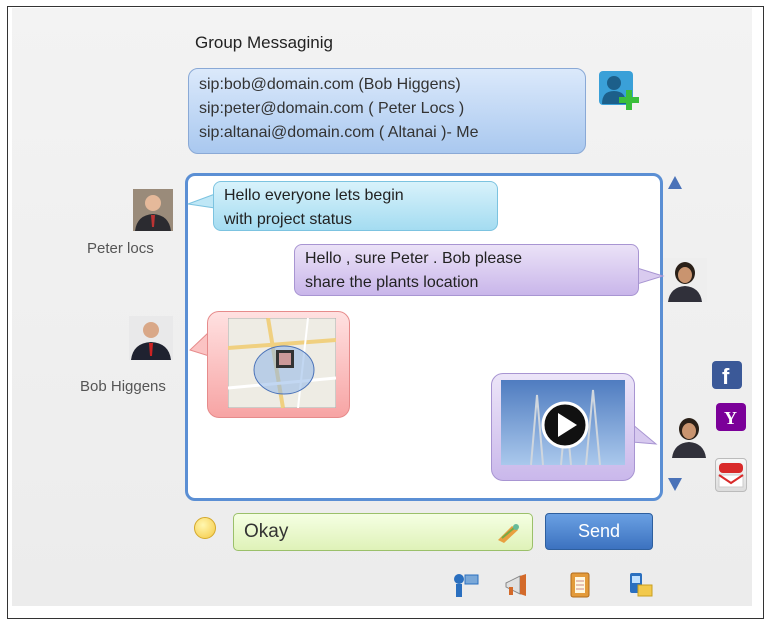 The width and height of the screenshot is (772, 627). Describe the element at coordinates (314, 195) in the screenshot. I see `message-text: Hello everyone lets begin` at that location.